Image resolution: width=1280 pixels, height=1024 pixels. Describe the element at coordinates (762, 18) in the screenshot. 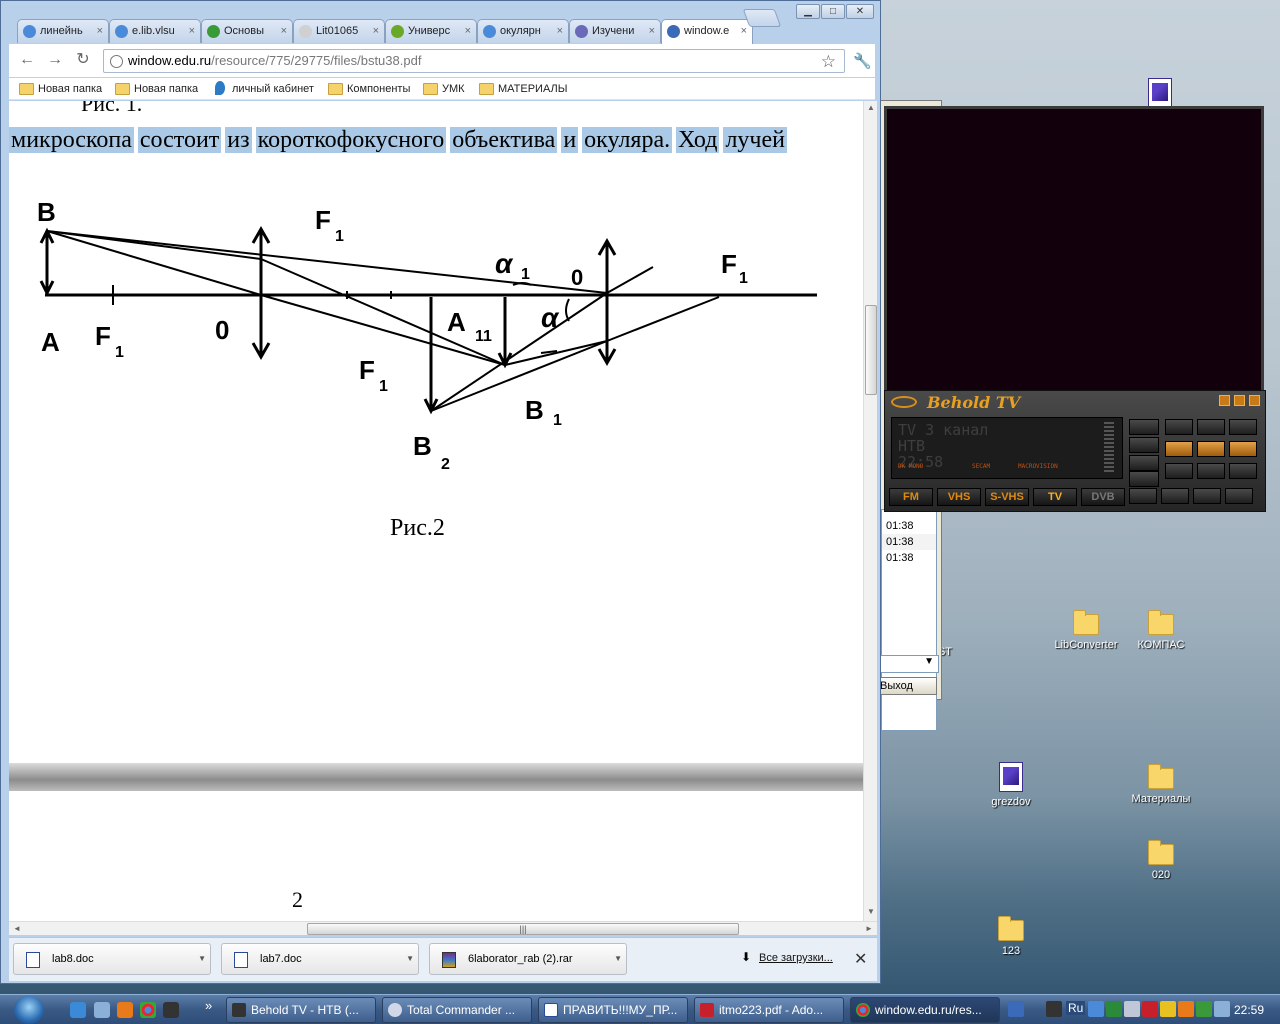

I see `new-tab-button` at that location.